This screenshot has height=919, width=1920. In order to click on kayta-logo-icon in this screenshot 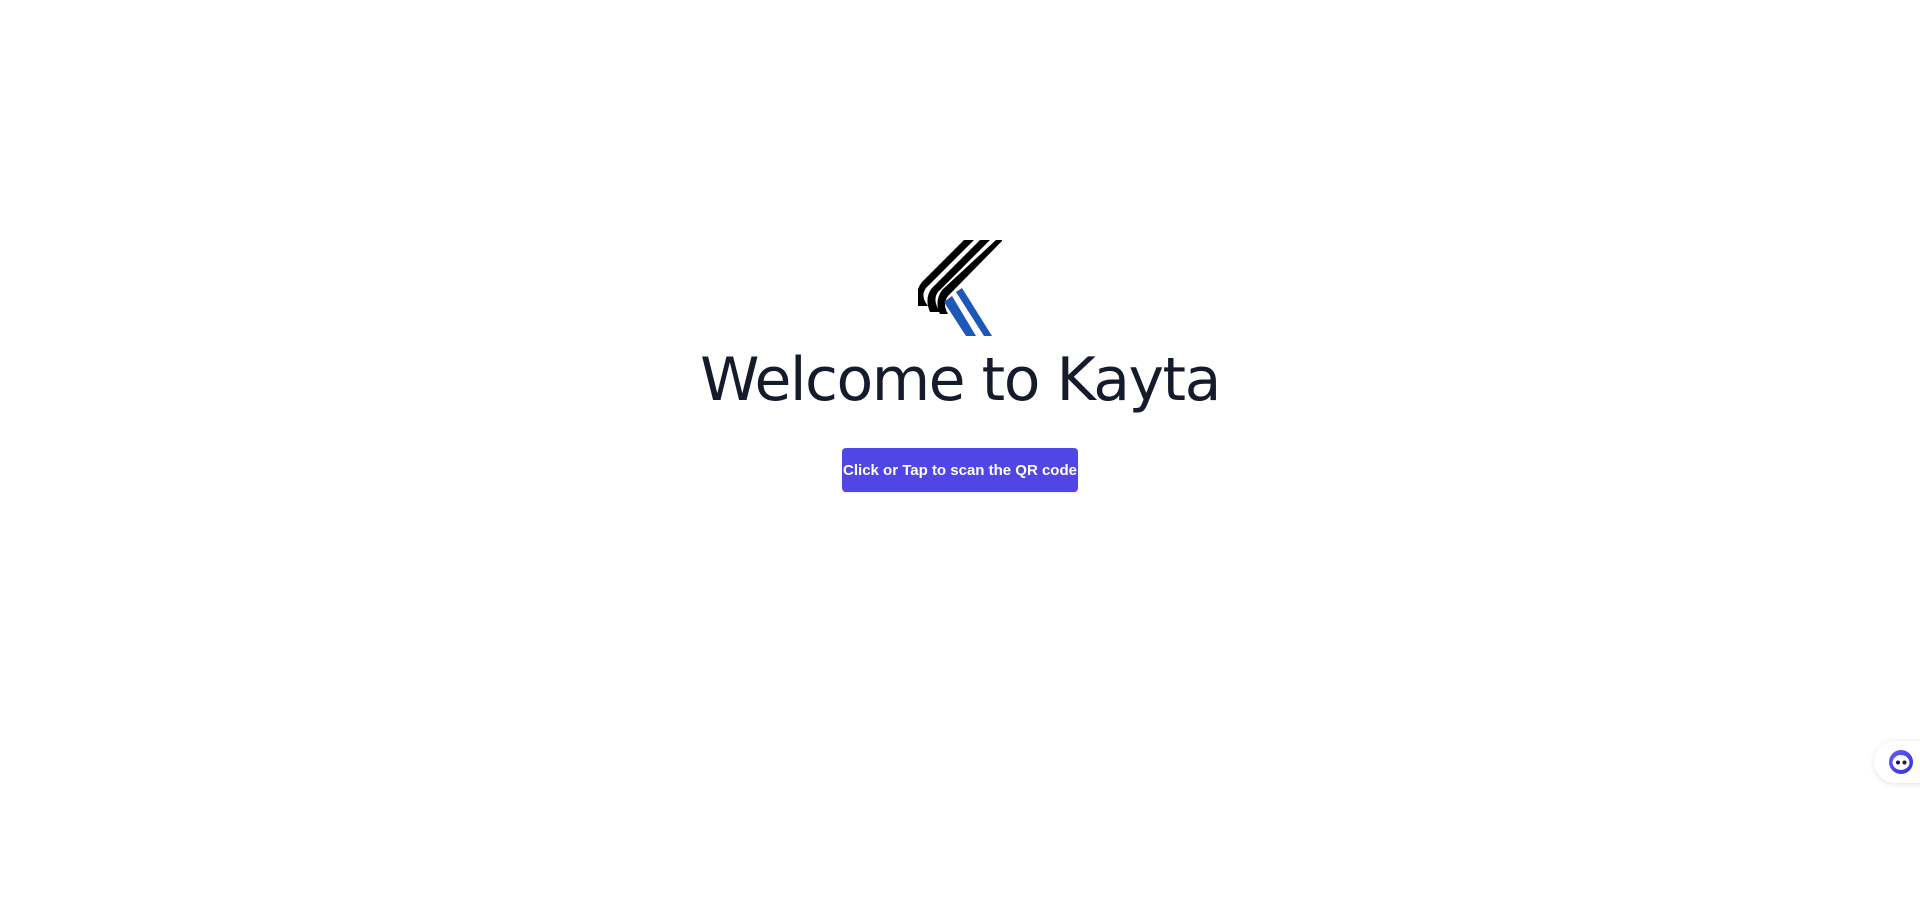, I will do `click(960, 288)`.